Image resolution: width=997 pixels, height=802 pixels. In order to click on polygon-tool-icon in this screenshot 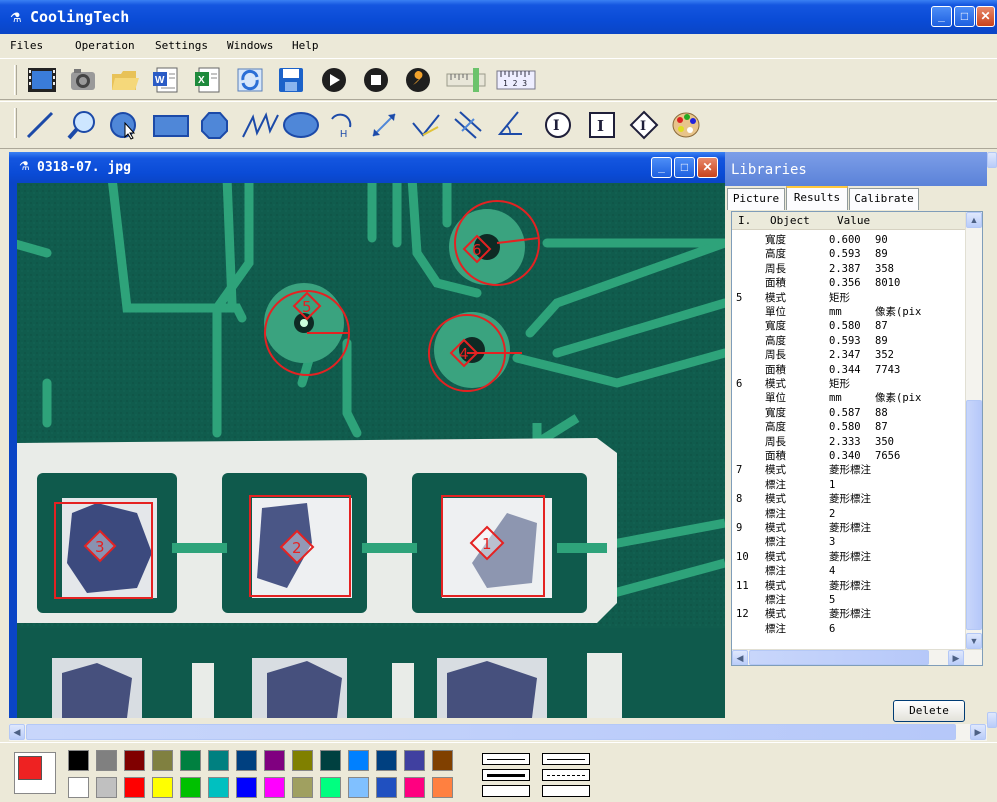, I will do `click(214, 125)`.